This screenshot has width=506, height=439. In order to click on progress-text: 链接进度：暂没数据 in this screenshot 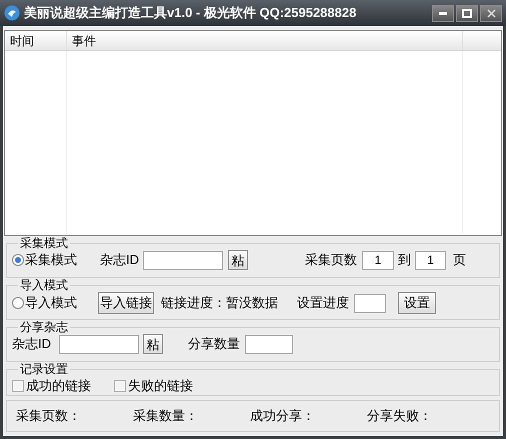, I will do `click(220, 303)`.